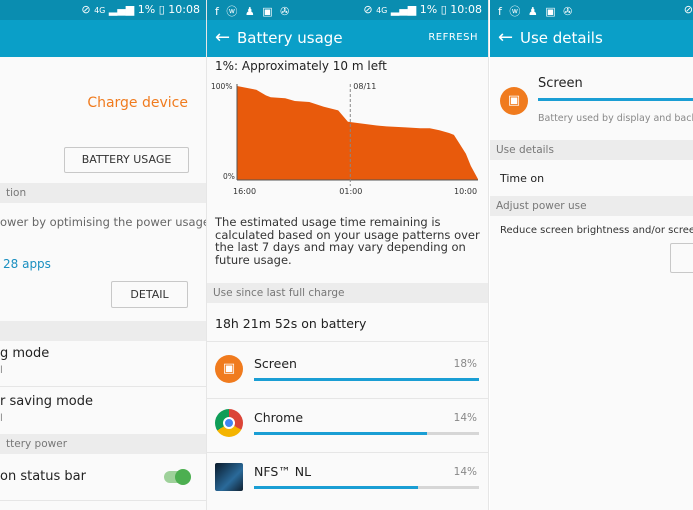 This screenshot has height=510, width=693. I want to click on on-battery-duration: 18h 21m 52s on battery, so click(291, 323).